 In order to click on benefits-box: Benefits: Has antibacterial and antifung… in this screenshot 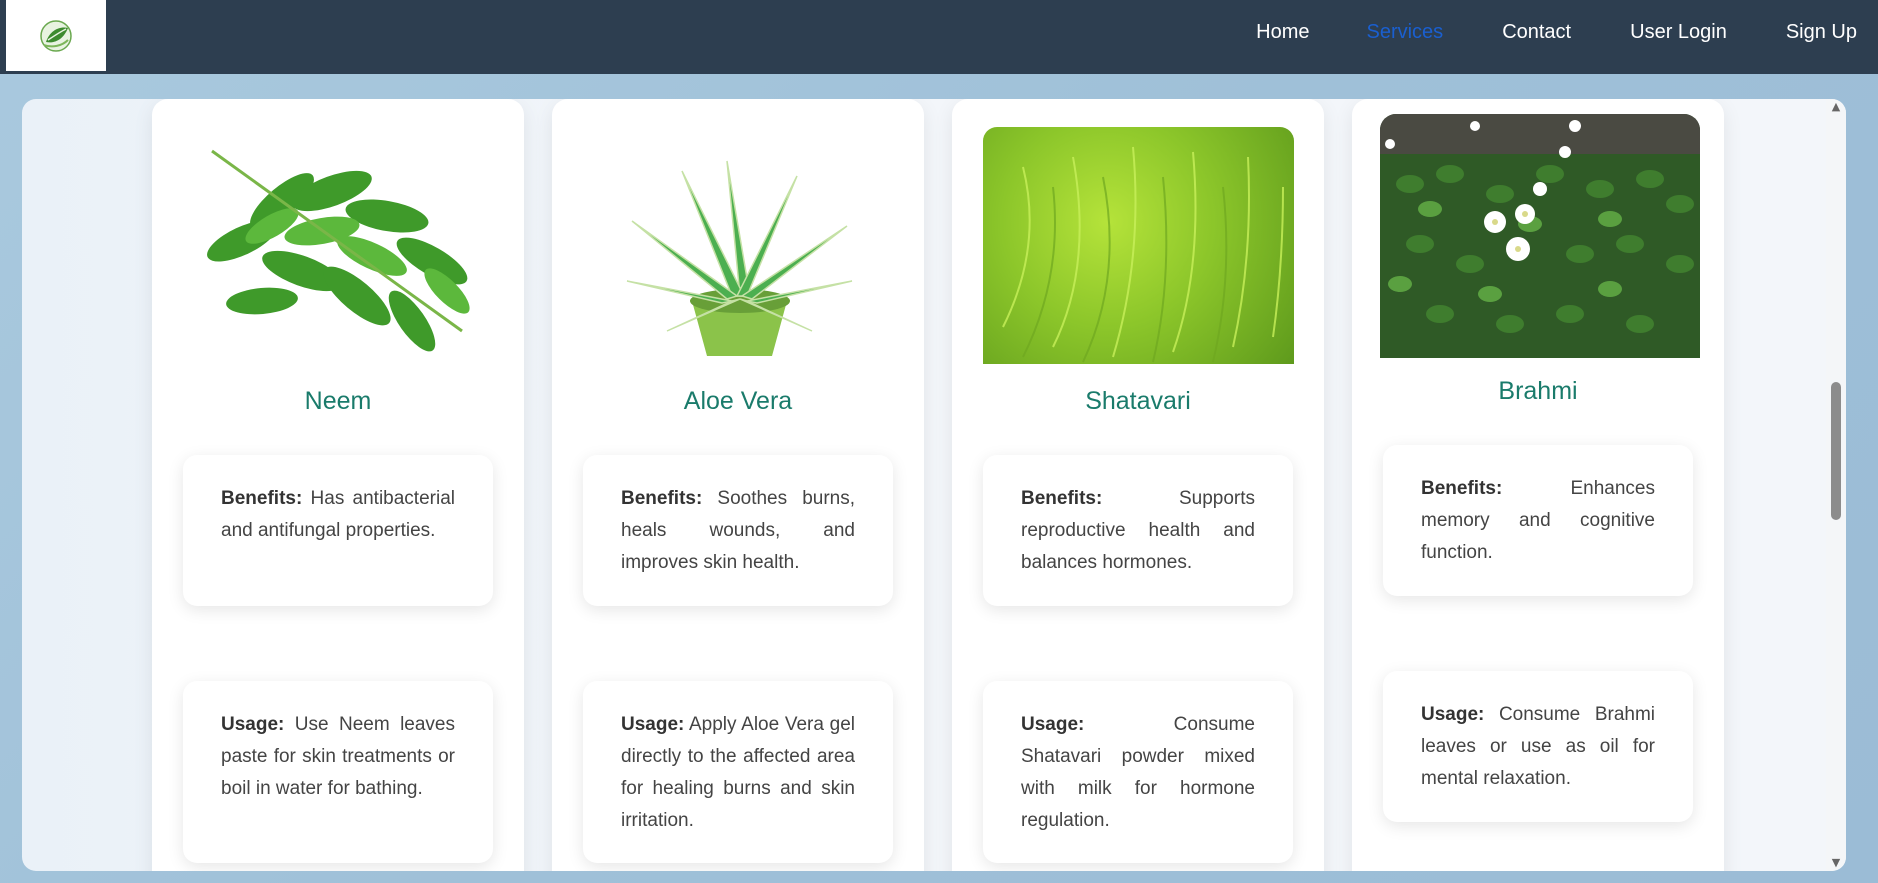, I will do `click(338, 530)`.